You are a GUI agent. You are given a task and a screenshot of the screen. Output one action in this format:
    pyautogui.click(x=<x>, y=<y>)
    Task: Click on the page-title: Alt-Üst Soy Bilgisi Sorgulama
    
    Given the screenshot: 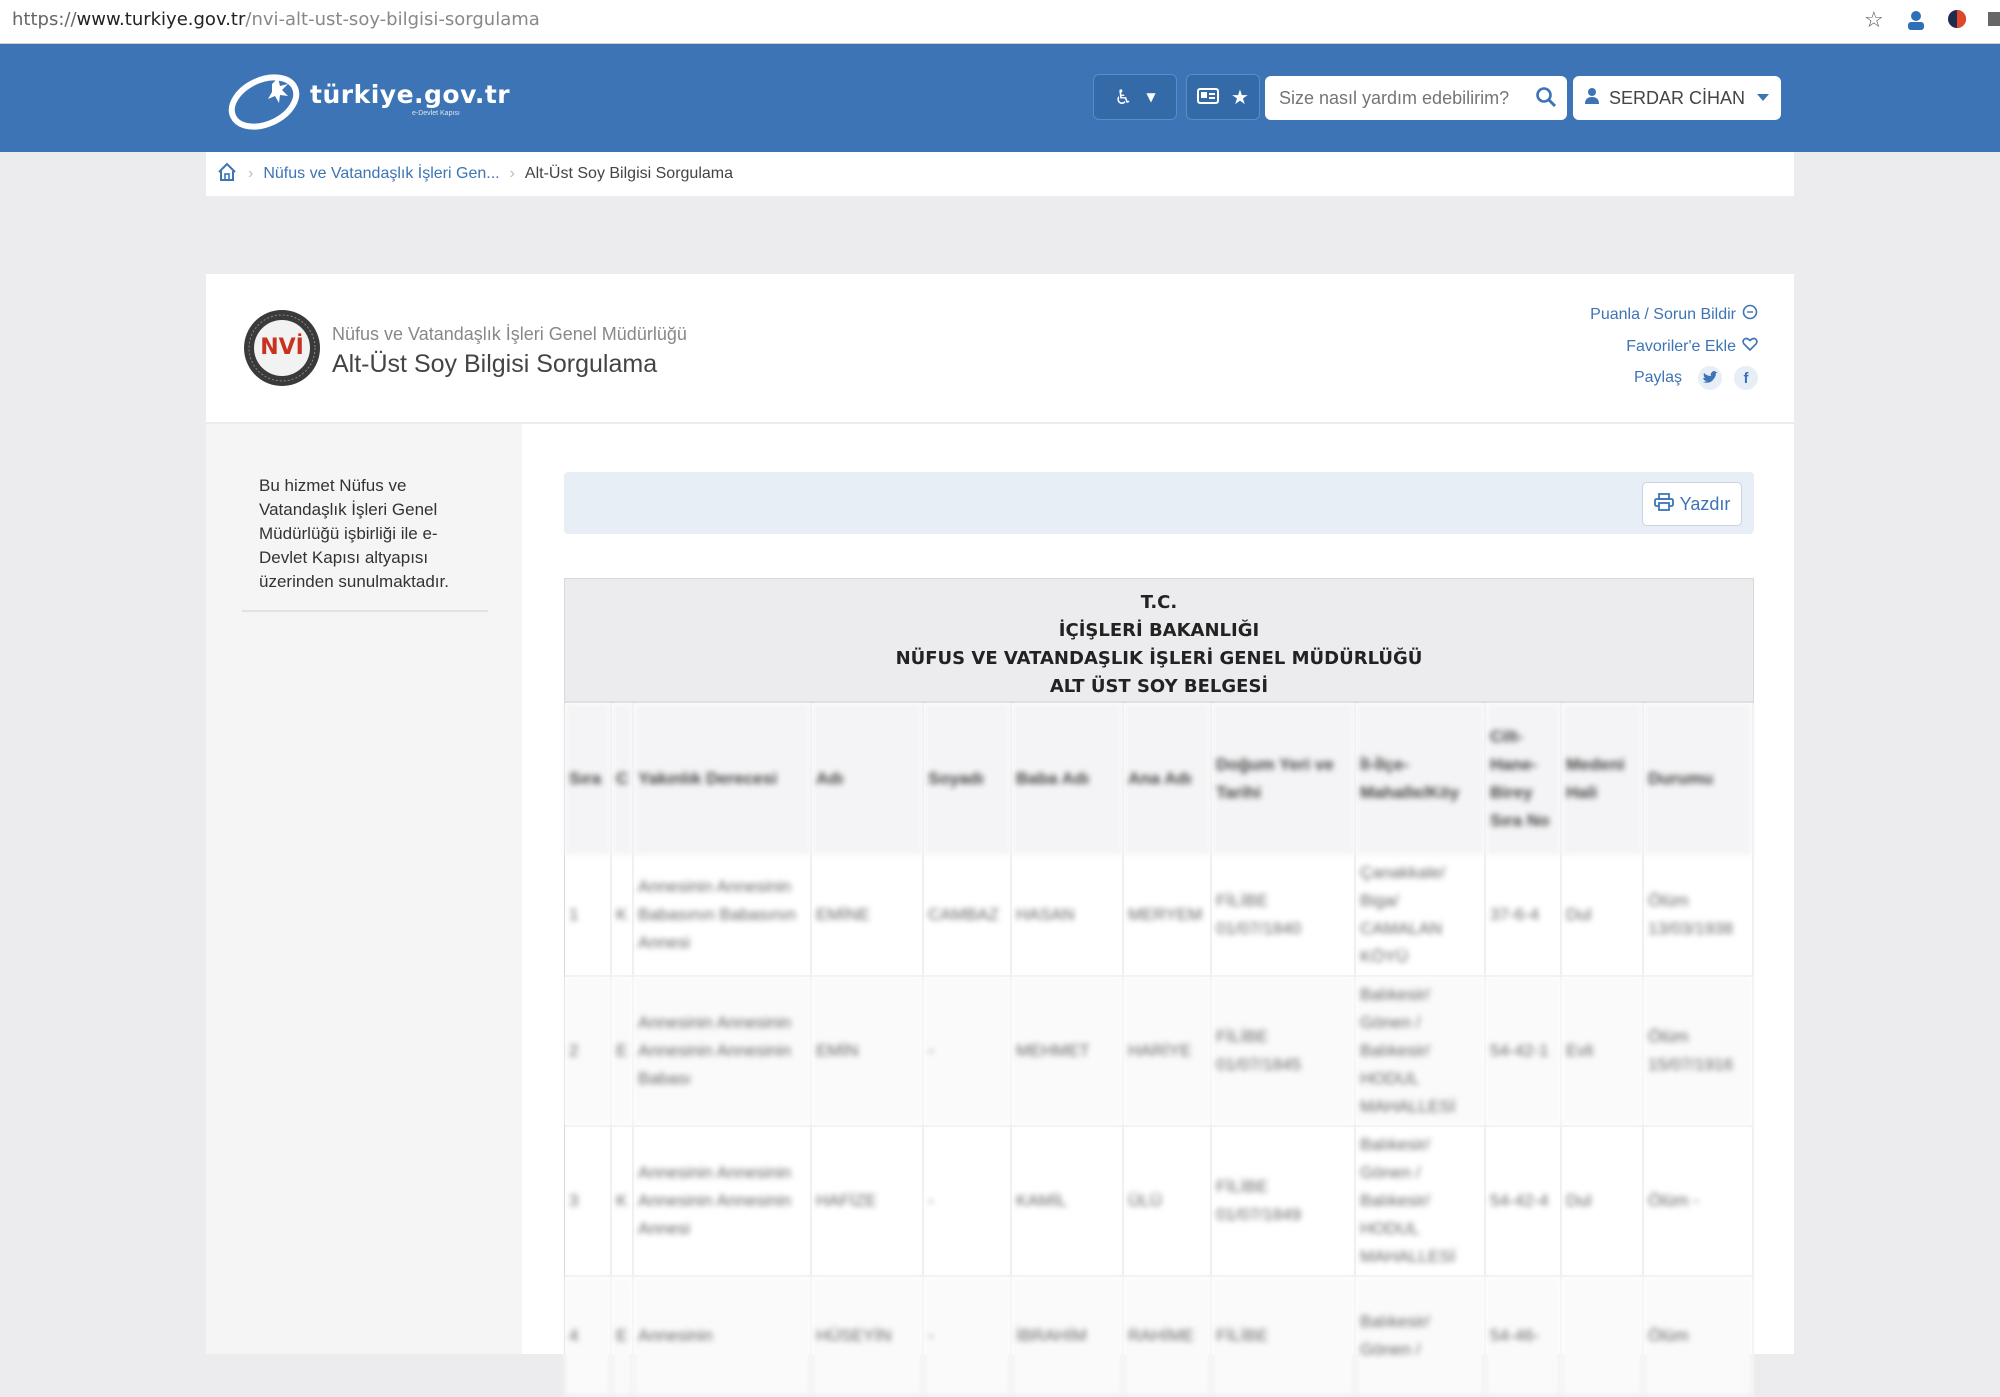 What is the action you would take?
    pyautogui.click(x=495, y=364)
    